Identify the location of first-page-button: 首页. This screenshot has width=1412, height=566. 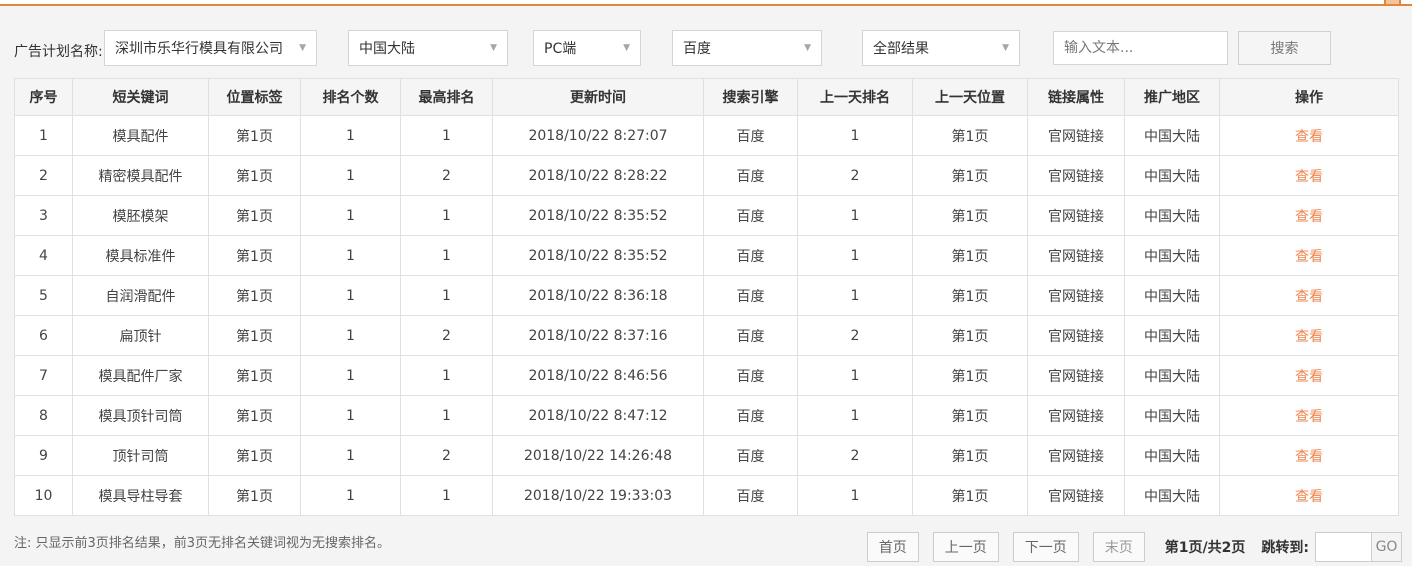
(892, 547).